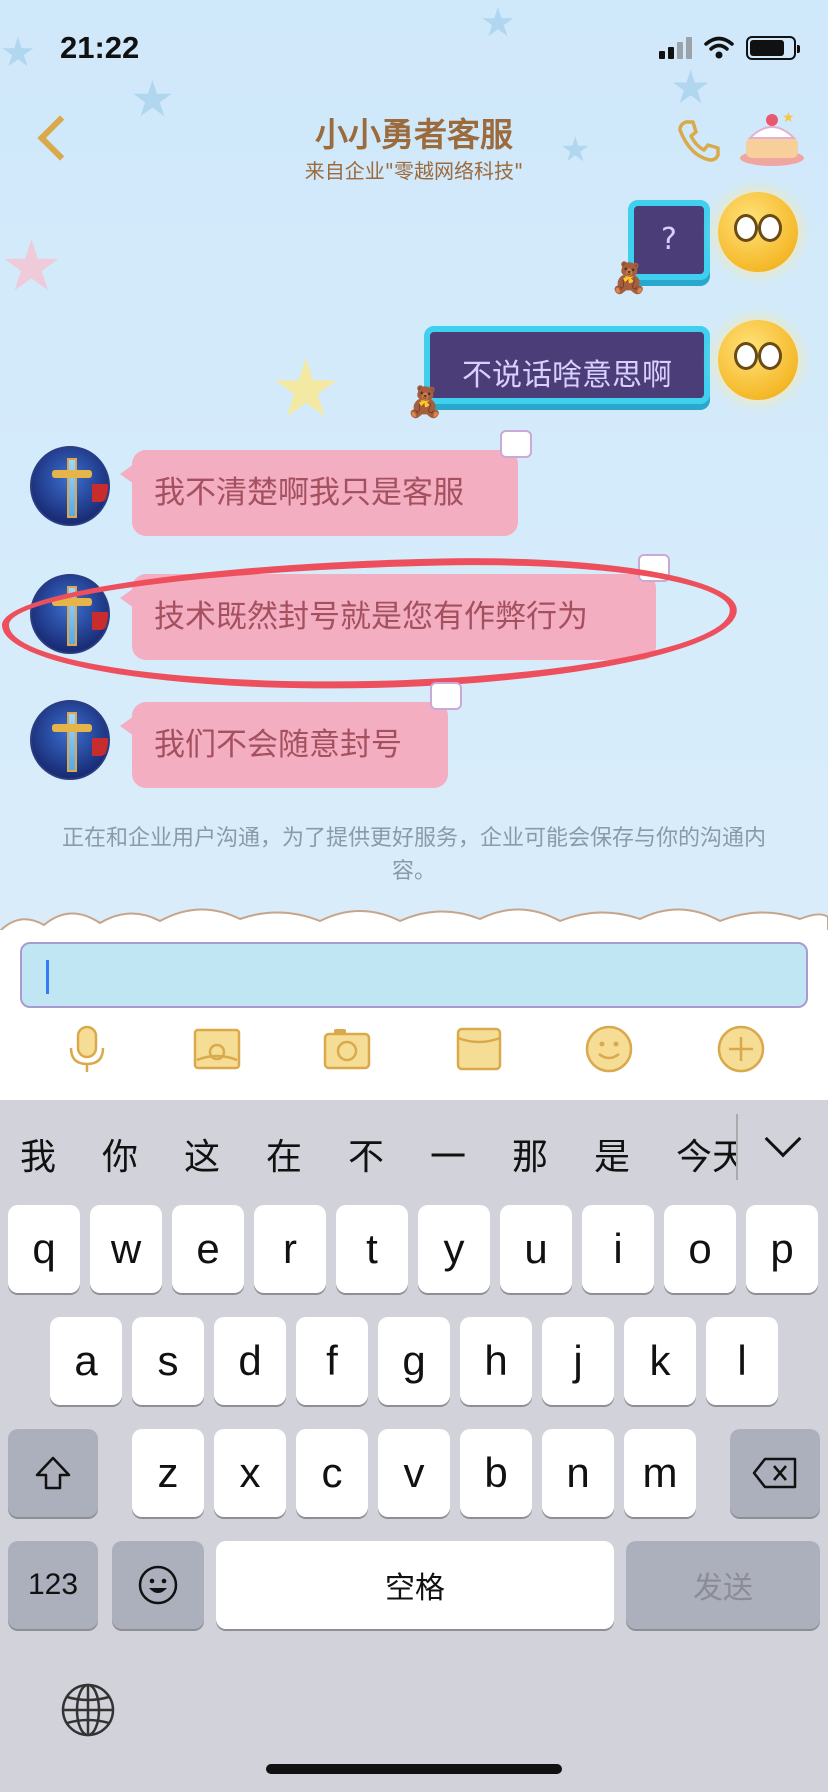  I want to click on key-y: y, so click(454, 1249).